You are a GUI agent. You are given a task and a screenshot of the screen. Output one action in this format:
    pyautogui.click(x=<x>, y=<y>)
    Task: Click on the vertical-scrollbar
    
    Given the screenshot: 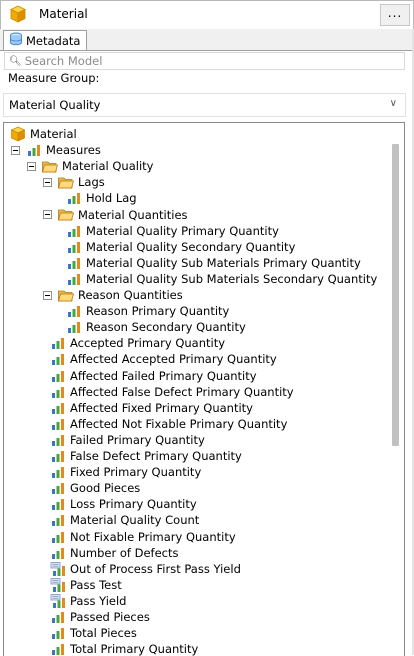 What is the action you would take?
    pyautogui.click(x=395, y=389)
    